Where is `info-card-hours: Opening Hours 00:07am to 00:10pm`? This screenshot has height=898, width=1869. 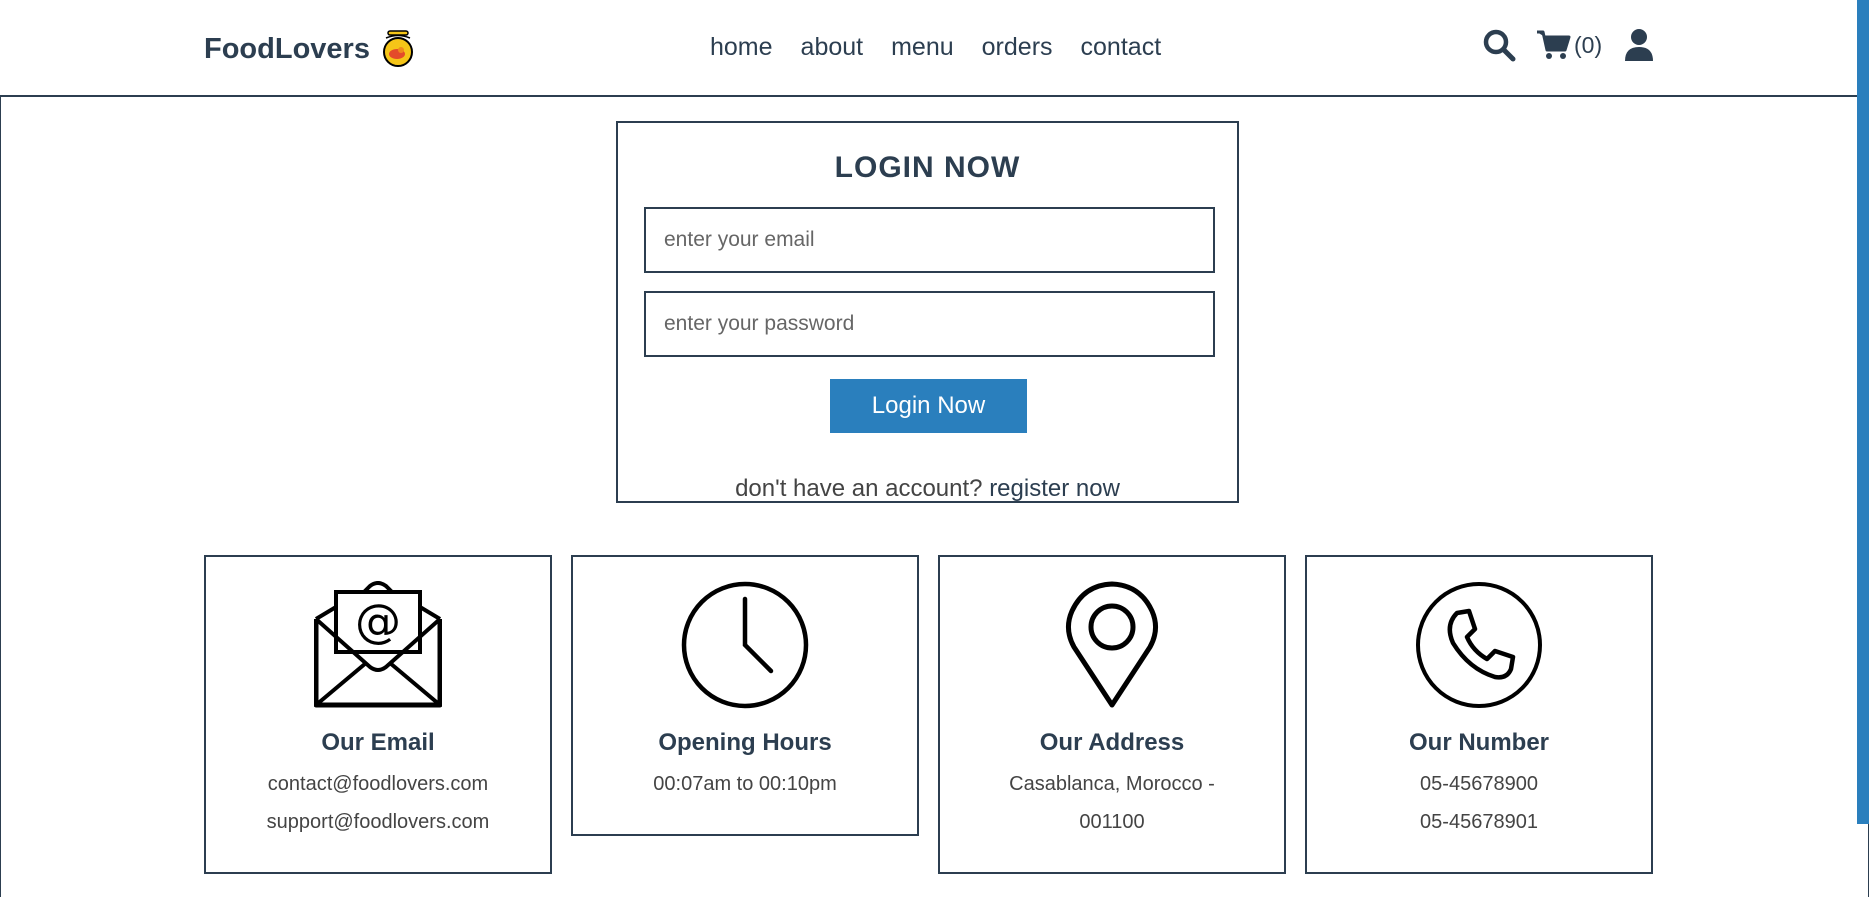 info-card-hours: Opening Hours 00:07am to 00:10pm is located at coordinates (745, 695).